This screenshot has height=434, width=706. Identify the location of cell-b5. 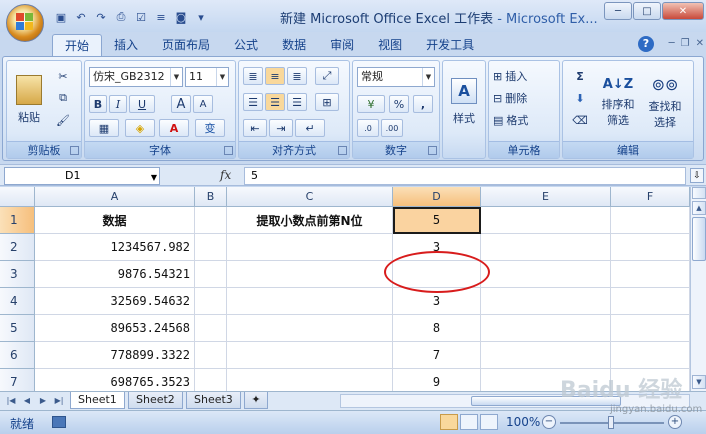
(211, 328).